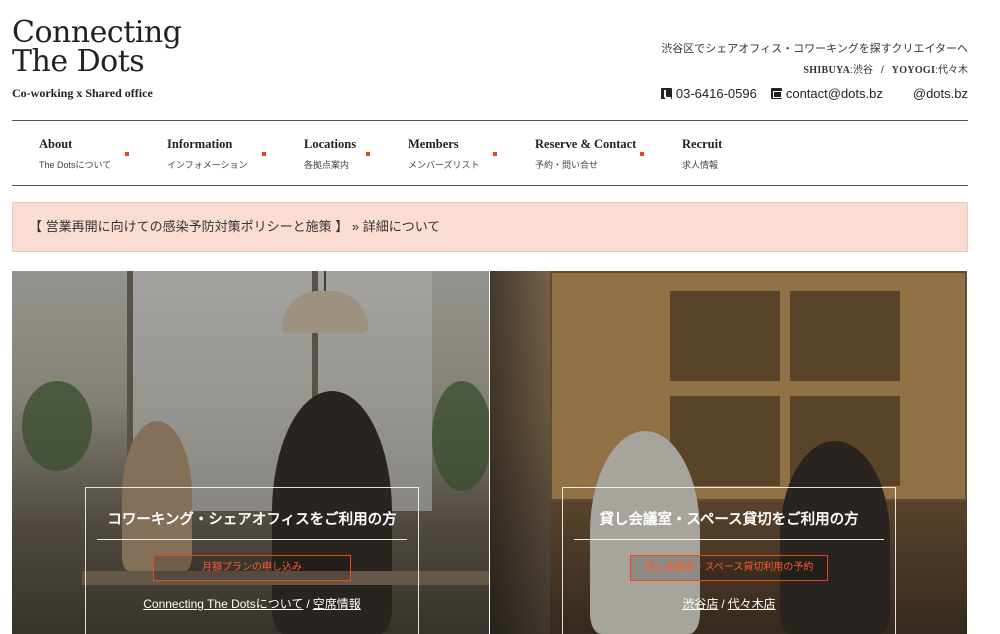 The image size is (1000, 634). Describe the element at coordinates (834, 93) in the screenshot. I see `email-address: contact@dots.bz` at that location.